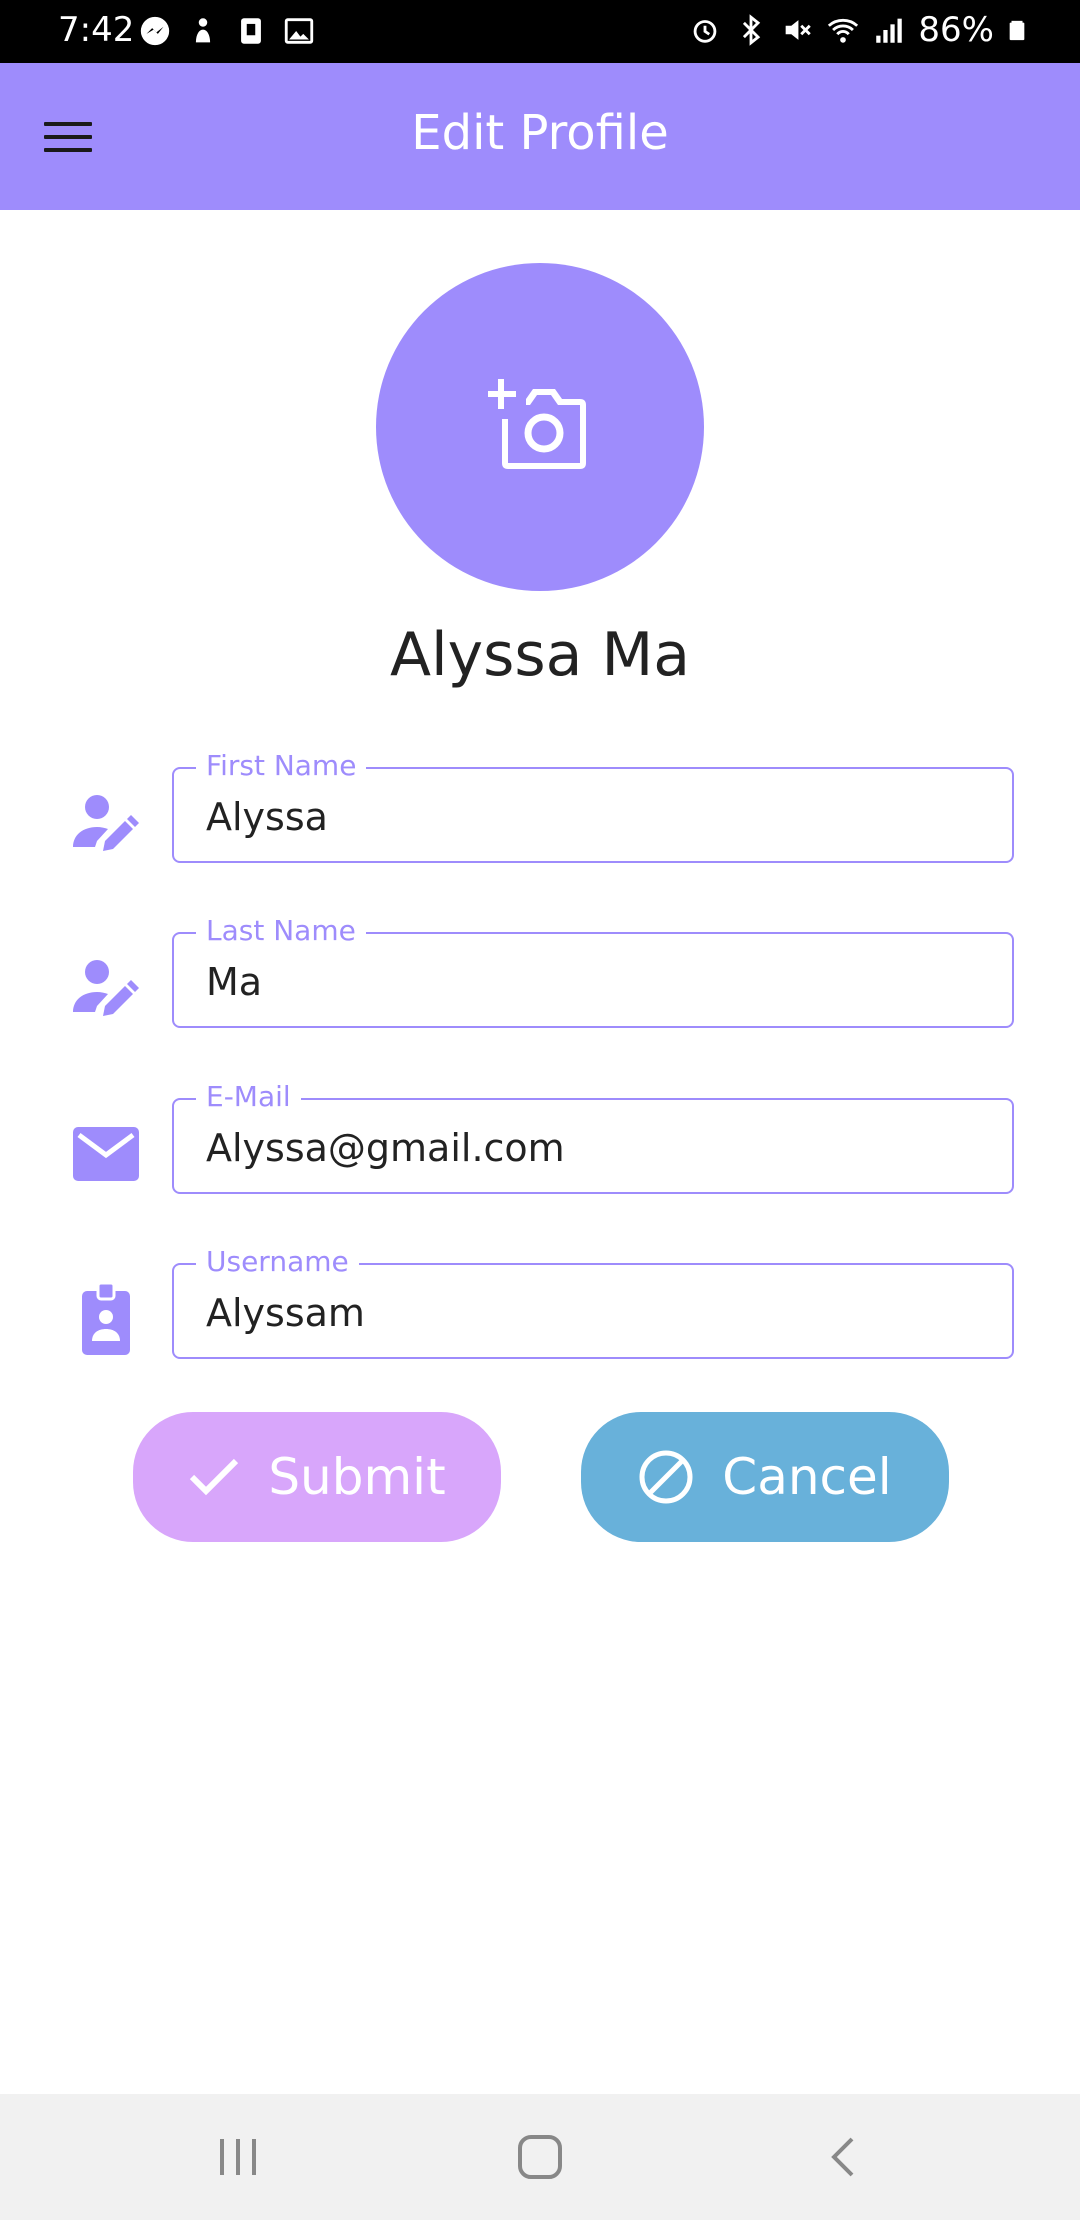  I want to click on first-name-field: First Name, so click(593, 806).